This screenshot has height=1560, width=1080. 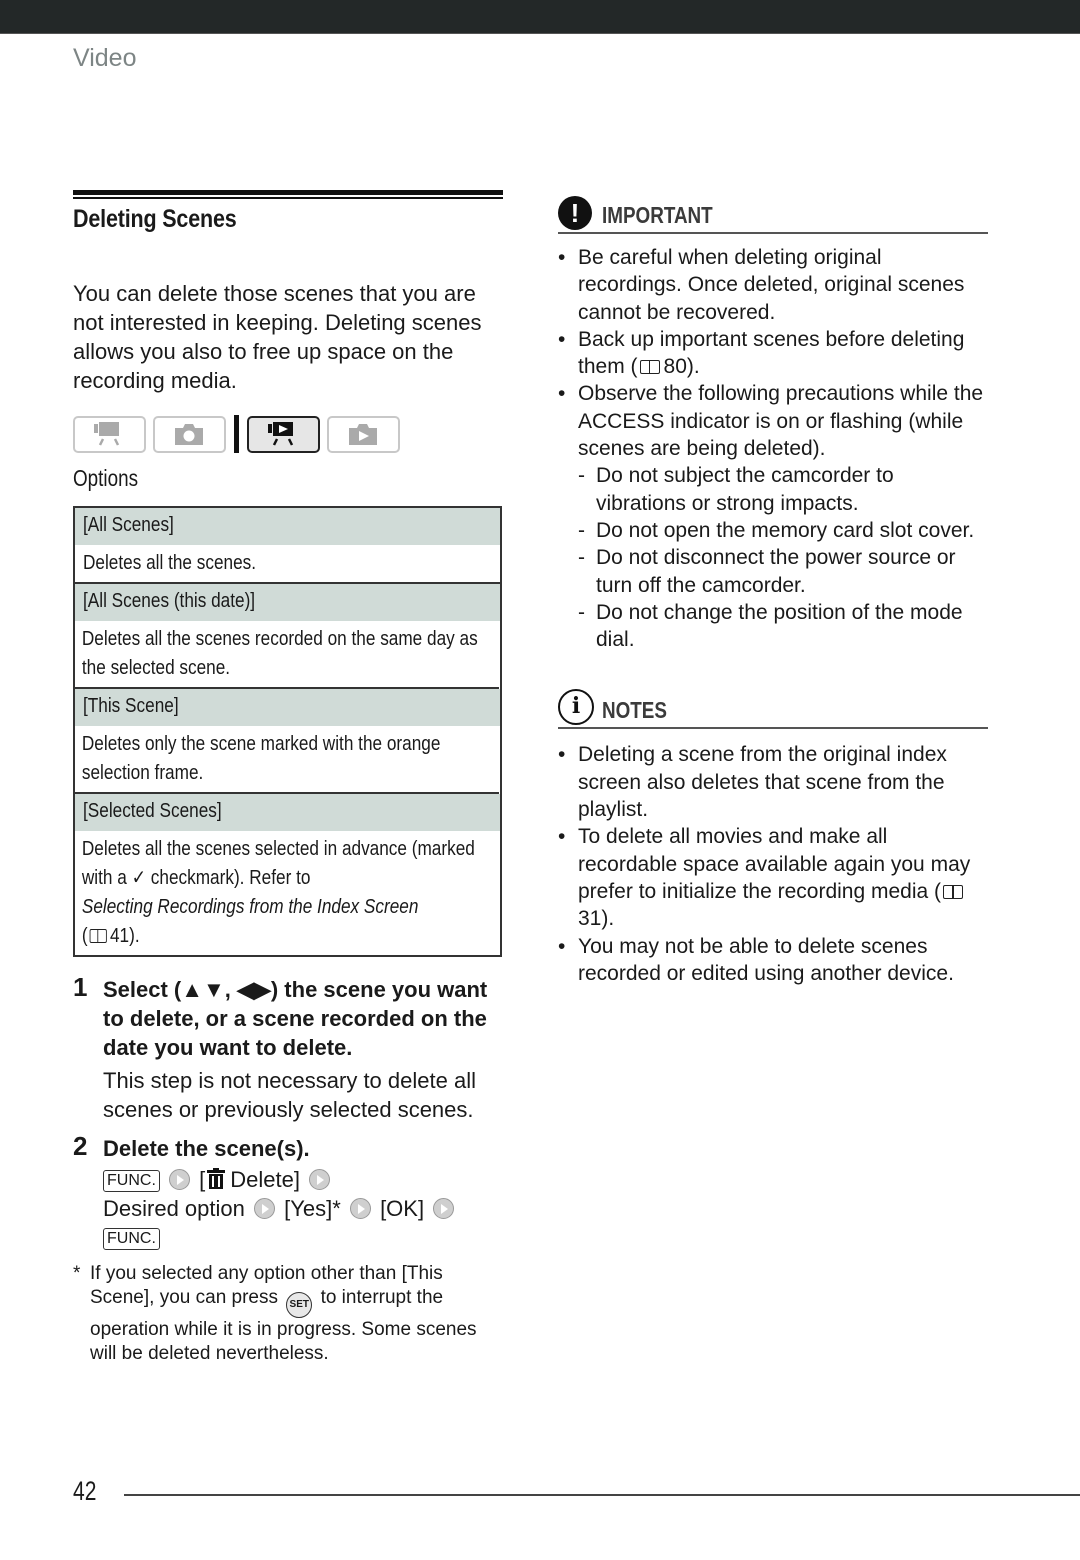 What do you see at coordinates (575, 213) in the screenshot?
I see `exclamation-icon: !` at bounding box center [575, 213].